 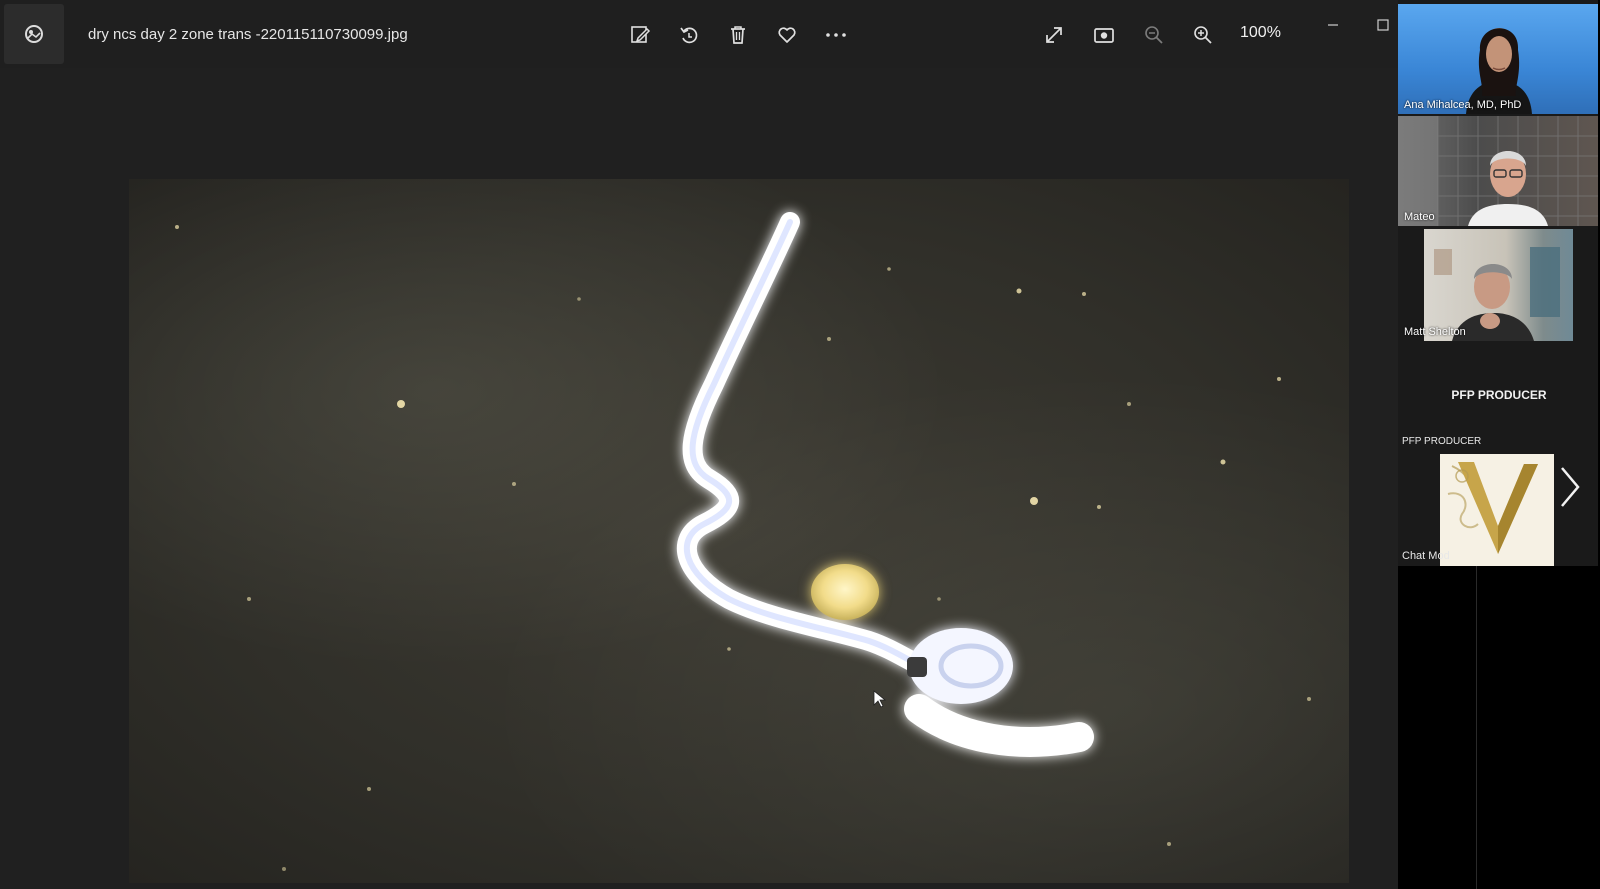 I want to click on rotate-icon, so click(x=689, y=35).